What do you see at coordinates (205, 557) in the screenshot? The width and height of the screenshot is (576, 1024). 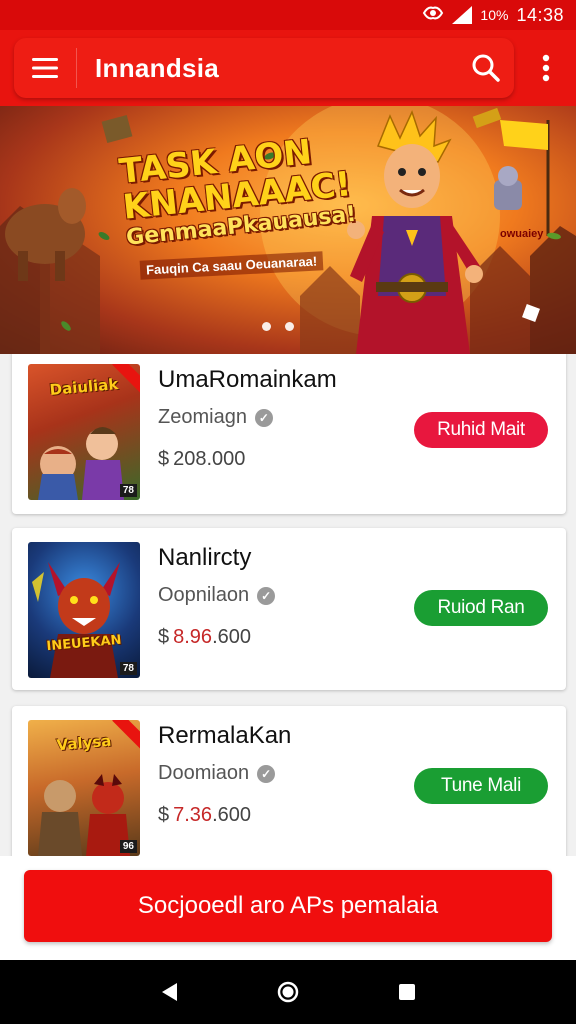 I see `game-title: Nanlircty` at bounding box center [205, 557].